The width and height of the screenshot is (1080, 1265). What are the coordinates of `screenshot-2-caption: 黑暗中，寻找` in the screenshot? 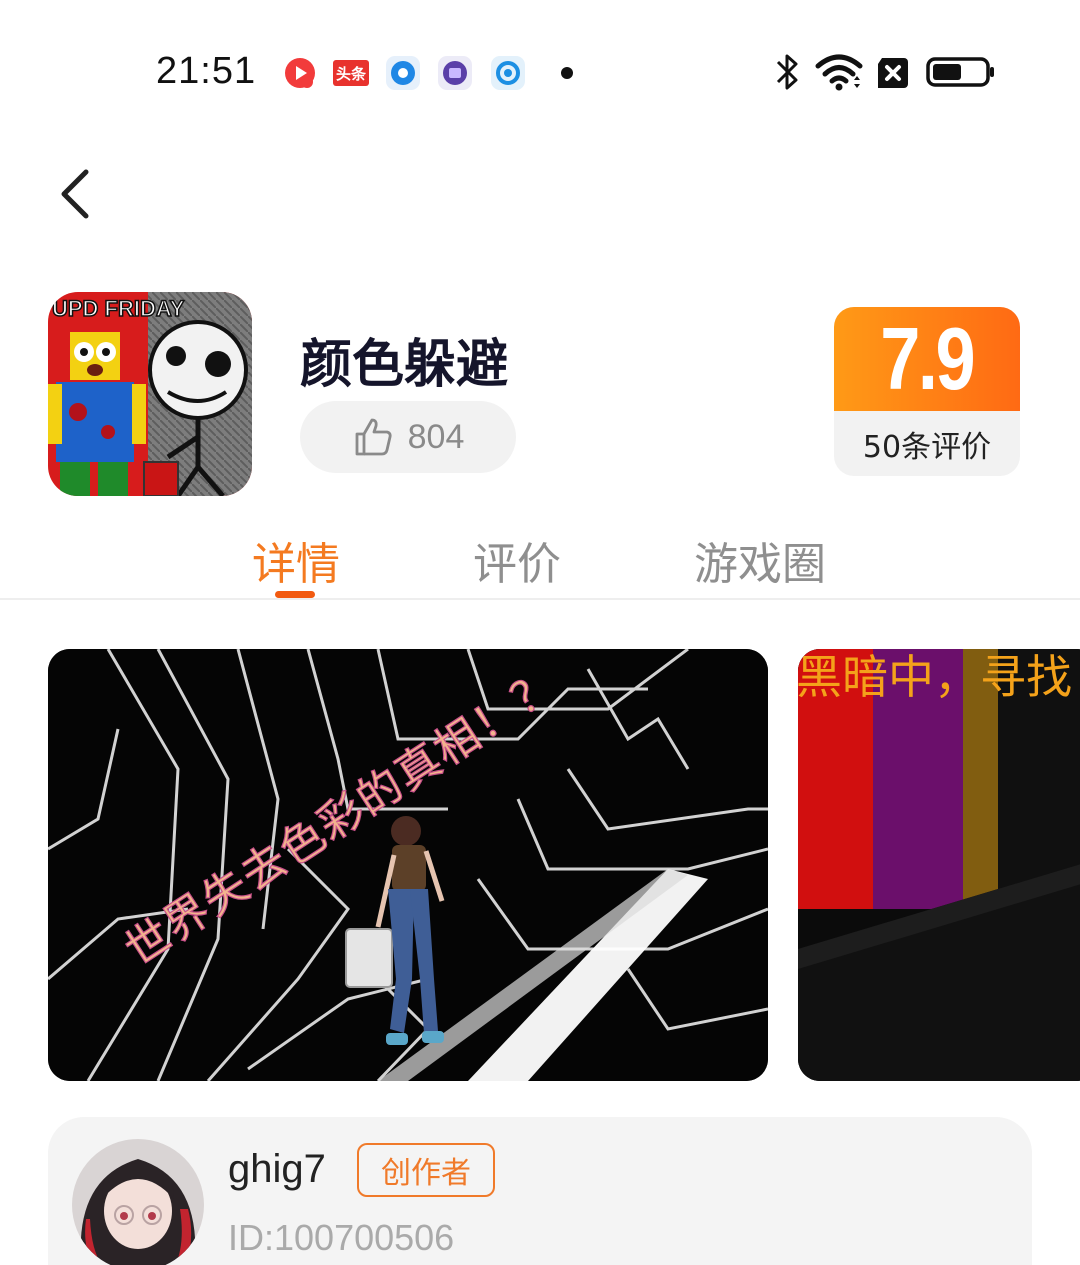 It's located at (935, 677).